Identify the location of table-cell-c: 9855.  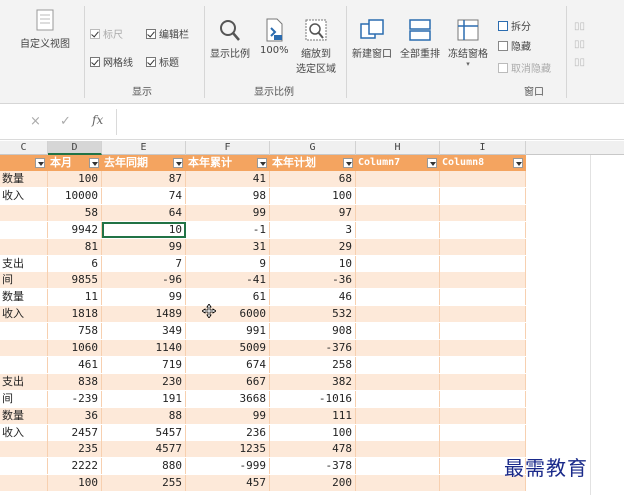
(75, 280).